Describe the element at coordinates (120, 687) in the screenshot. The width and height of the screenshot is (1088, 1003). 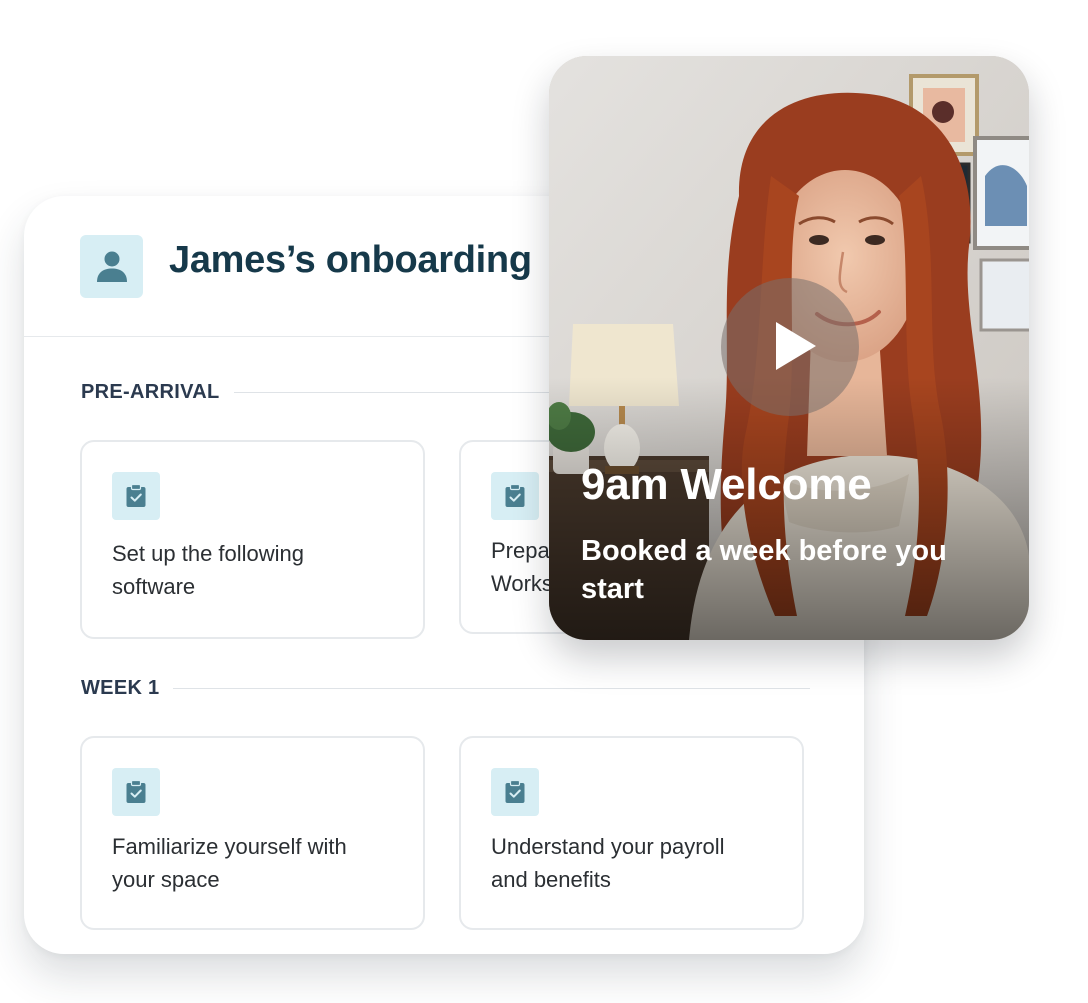
I see `section-label: WEEK 1` at that location.